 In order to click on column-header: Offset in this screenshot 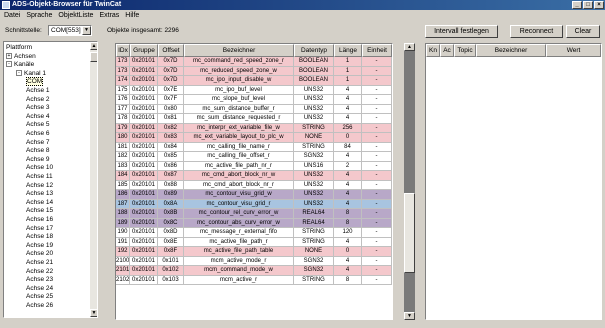, I will do `click(171, 50)`.